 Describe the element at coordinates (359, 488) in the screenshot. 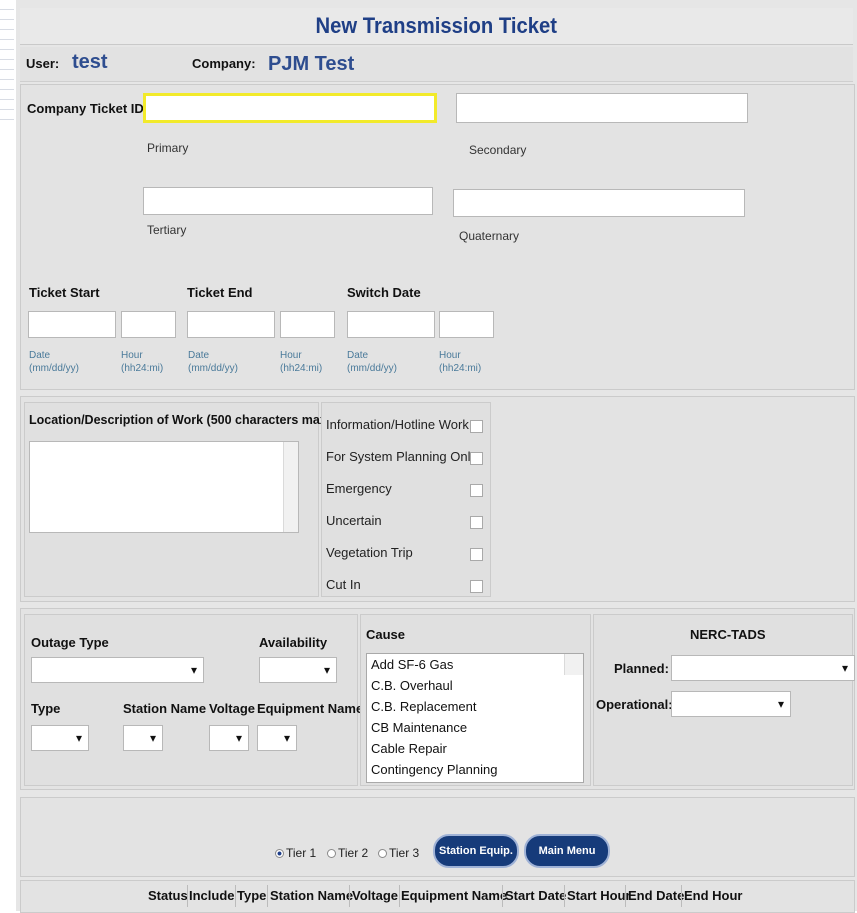

I see `flag-emergency-label: Emergency` at that location.